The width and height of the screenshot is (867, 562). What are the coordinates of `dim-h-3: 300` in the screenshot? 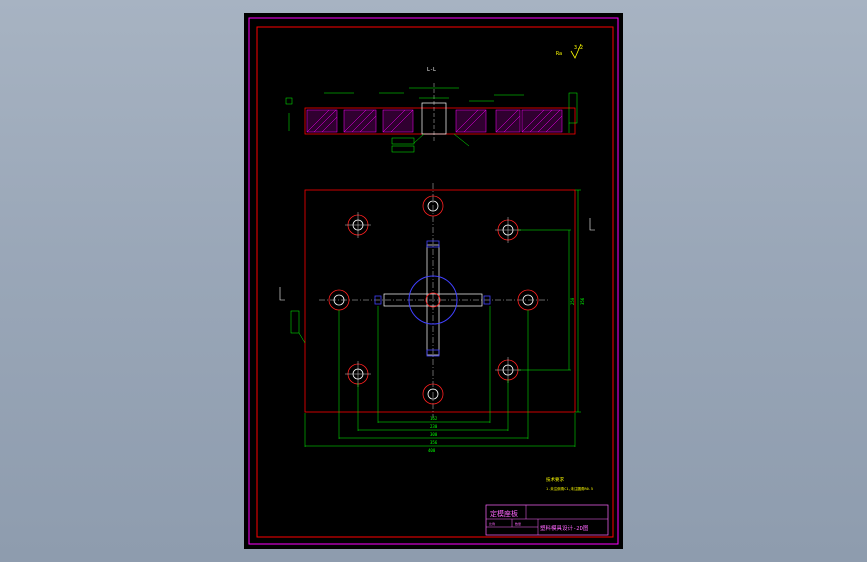 It's located at (434, 434).